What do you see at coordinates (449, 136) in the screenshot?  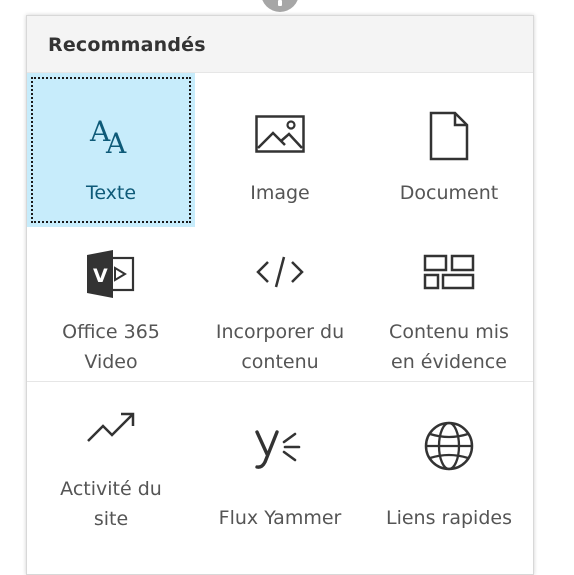 I see `document-icon` at bounding box center [449, 136].